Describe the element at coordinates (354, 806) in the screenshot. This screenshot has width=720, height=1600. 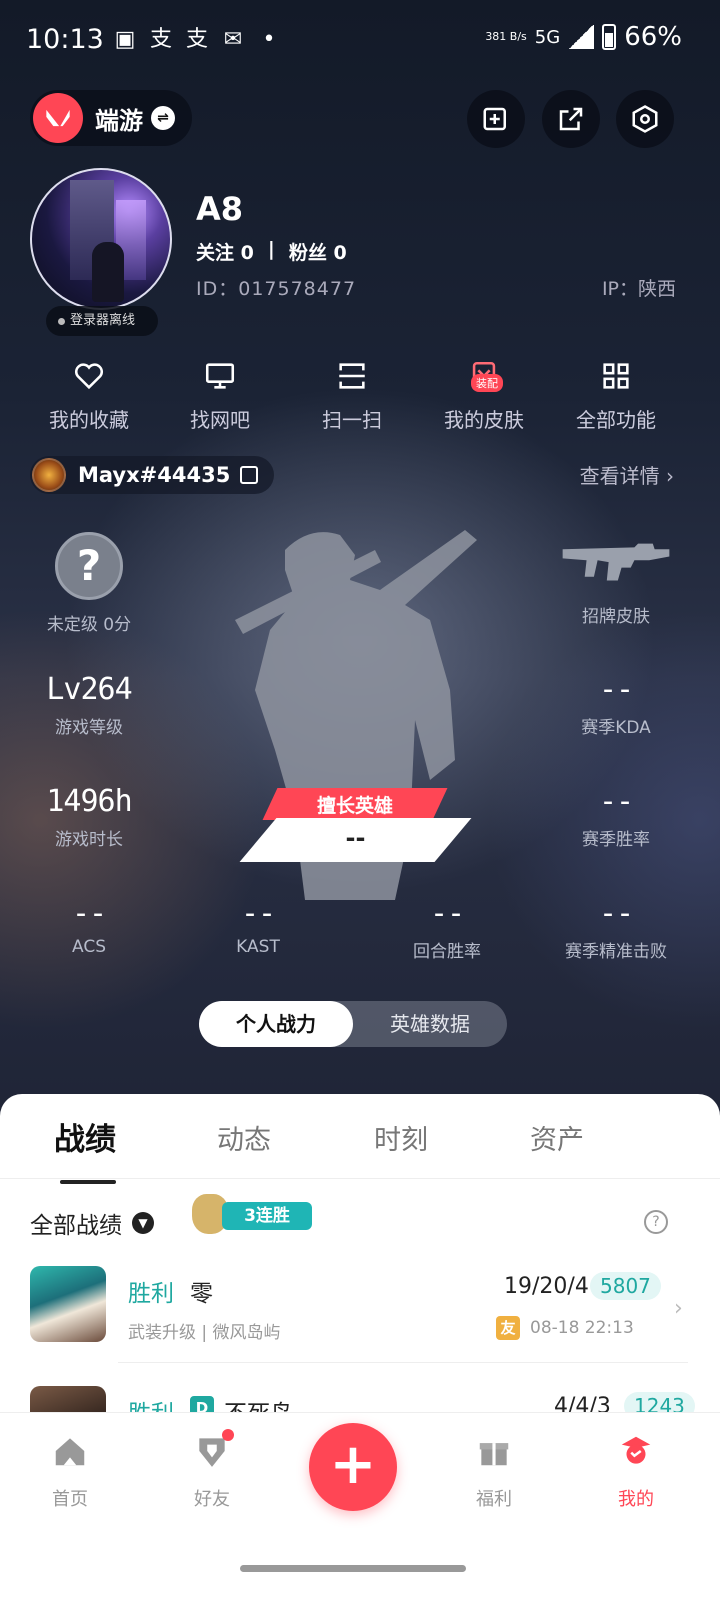
I see `best-hero-label: 擅长英雄` at that location.